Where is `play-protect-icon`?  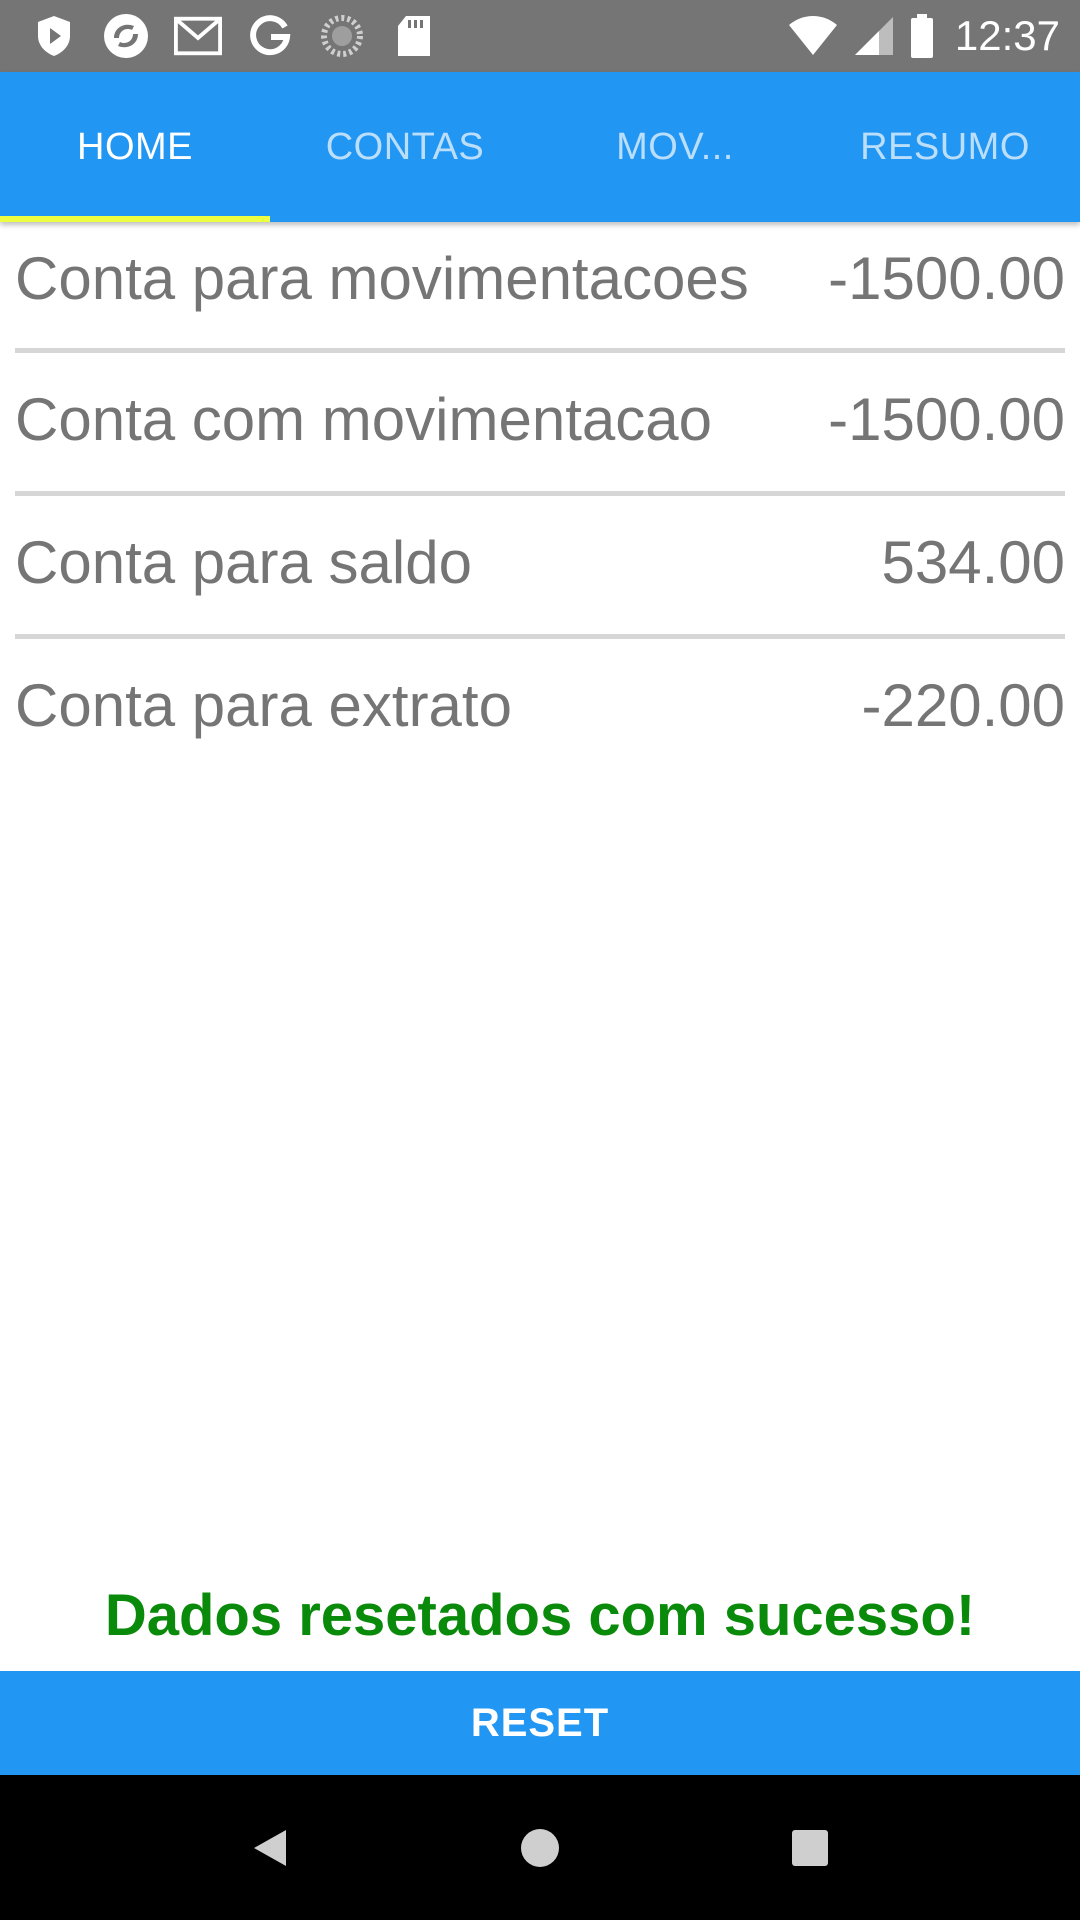
play-protect-icon is located at coordinates (54, 36).